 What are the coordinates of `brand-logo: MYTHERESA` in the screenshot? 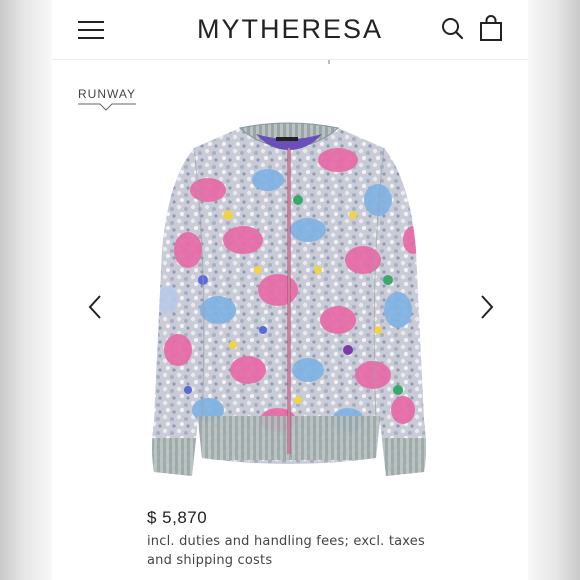 It's located at (290, 29).